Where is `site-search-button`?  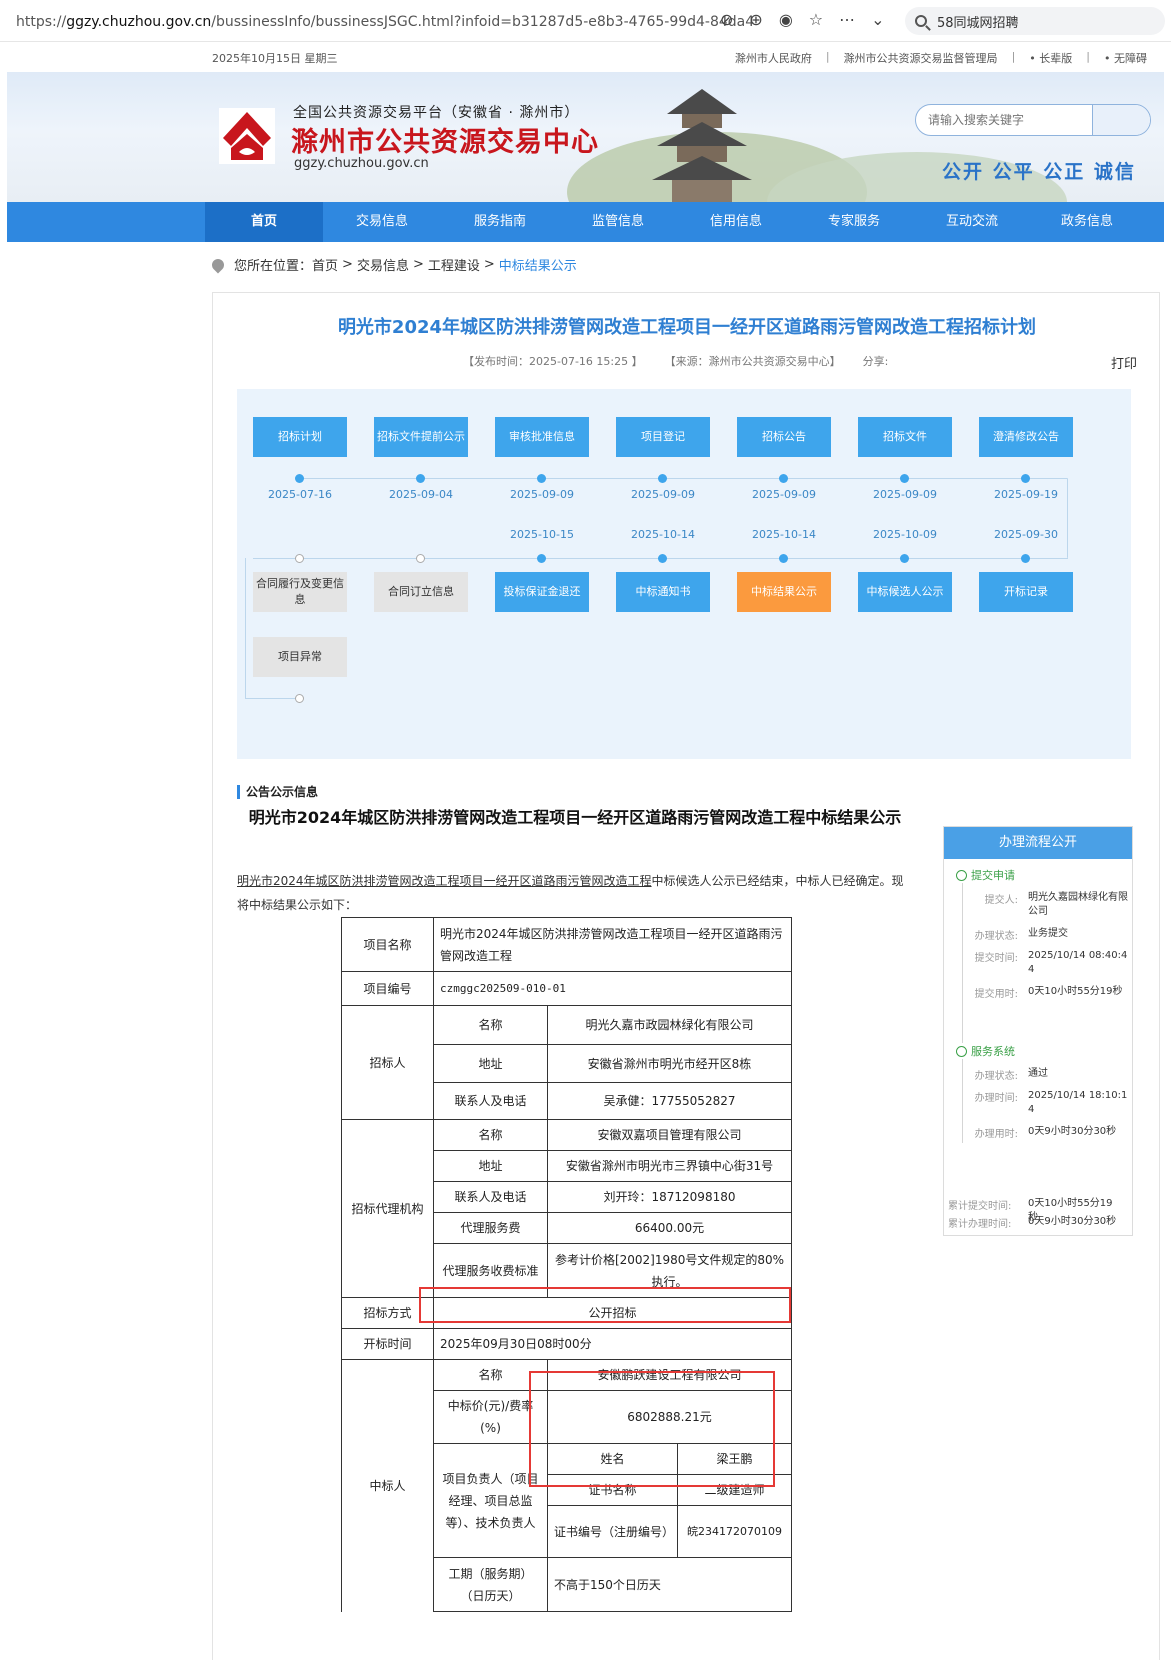
site-search-button is located at coordinates (1121, 120).